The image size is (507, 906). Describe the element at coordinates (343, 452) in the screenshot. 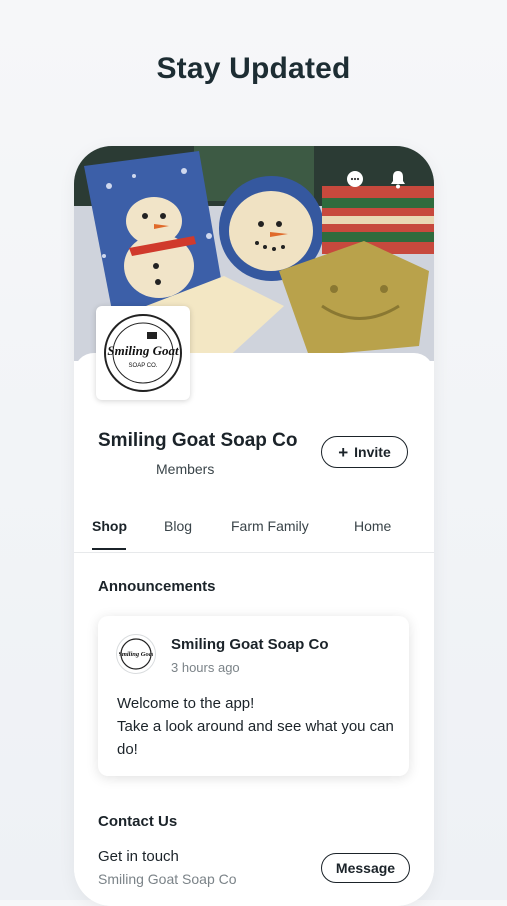

I see `plus-icon: +` at that location.